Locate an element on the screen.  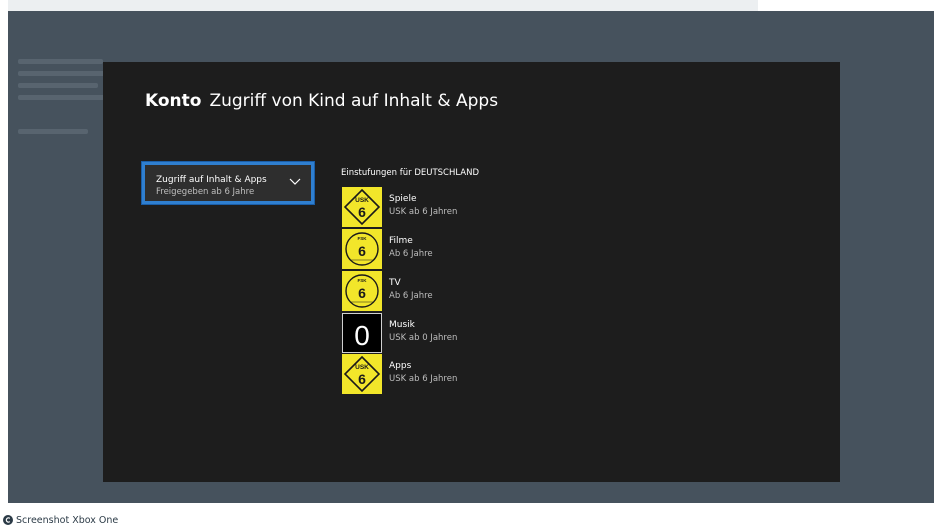
rating-name: Musik is located at coordinates (402, 325).